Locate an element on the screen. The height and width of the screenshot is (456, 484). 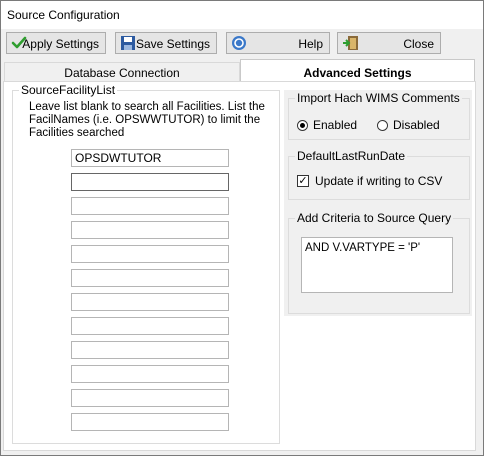
update-csv-checkbox: ✓ is located at coordinates (303, 181).